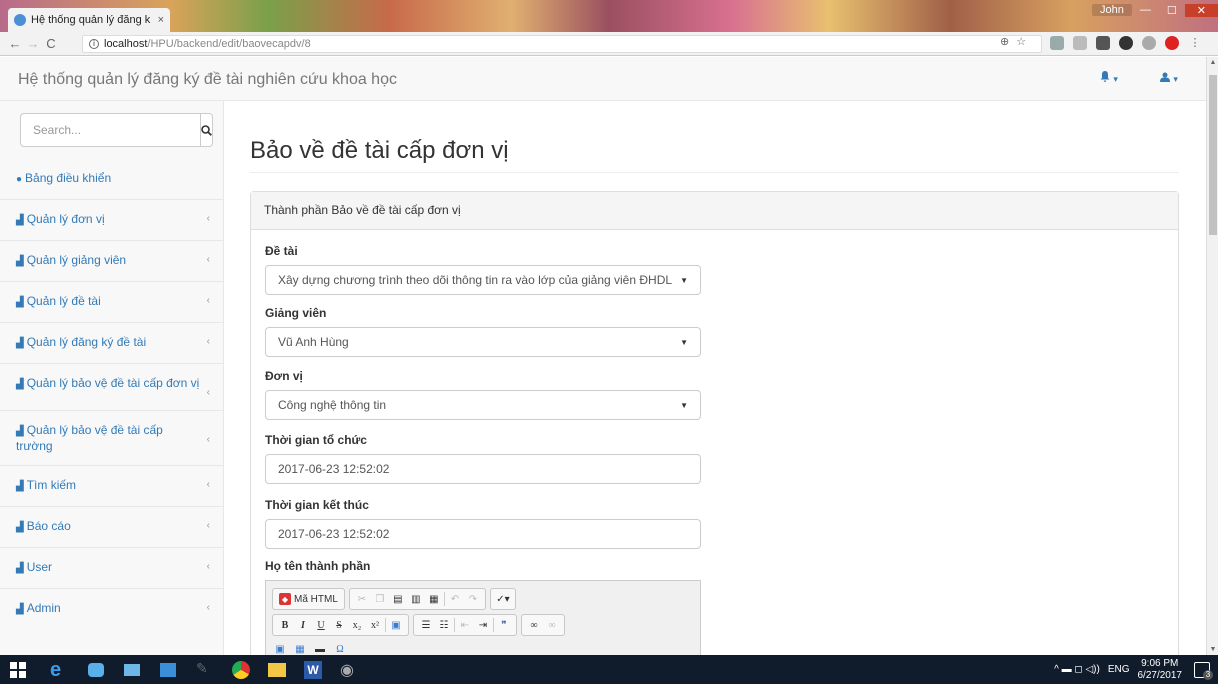 The image size is (1218, 684). Describe the element at coordinates (552, 625) in the screenshot. I see `unlink-icon: ∞` at that location.